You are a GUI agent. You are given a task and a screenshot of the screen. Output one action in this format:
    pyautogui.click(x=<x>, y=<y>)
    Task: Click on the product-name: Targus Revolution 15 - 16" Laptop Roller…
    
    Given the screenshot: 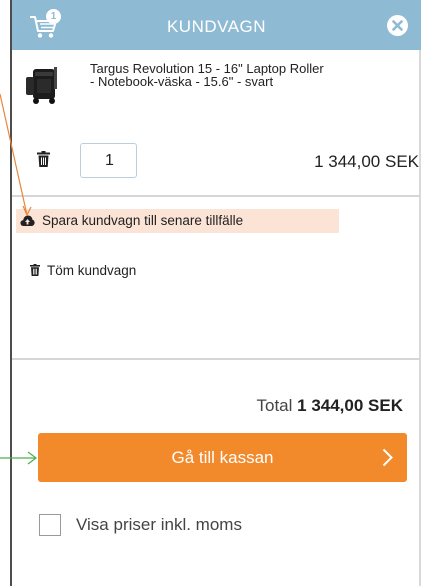 What is the action you would take?
    pyautogui.click(x=207, y=75)
    